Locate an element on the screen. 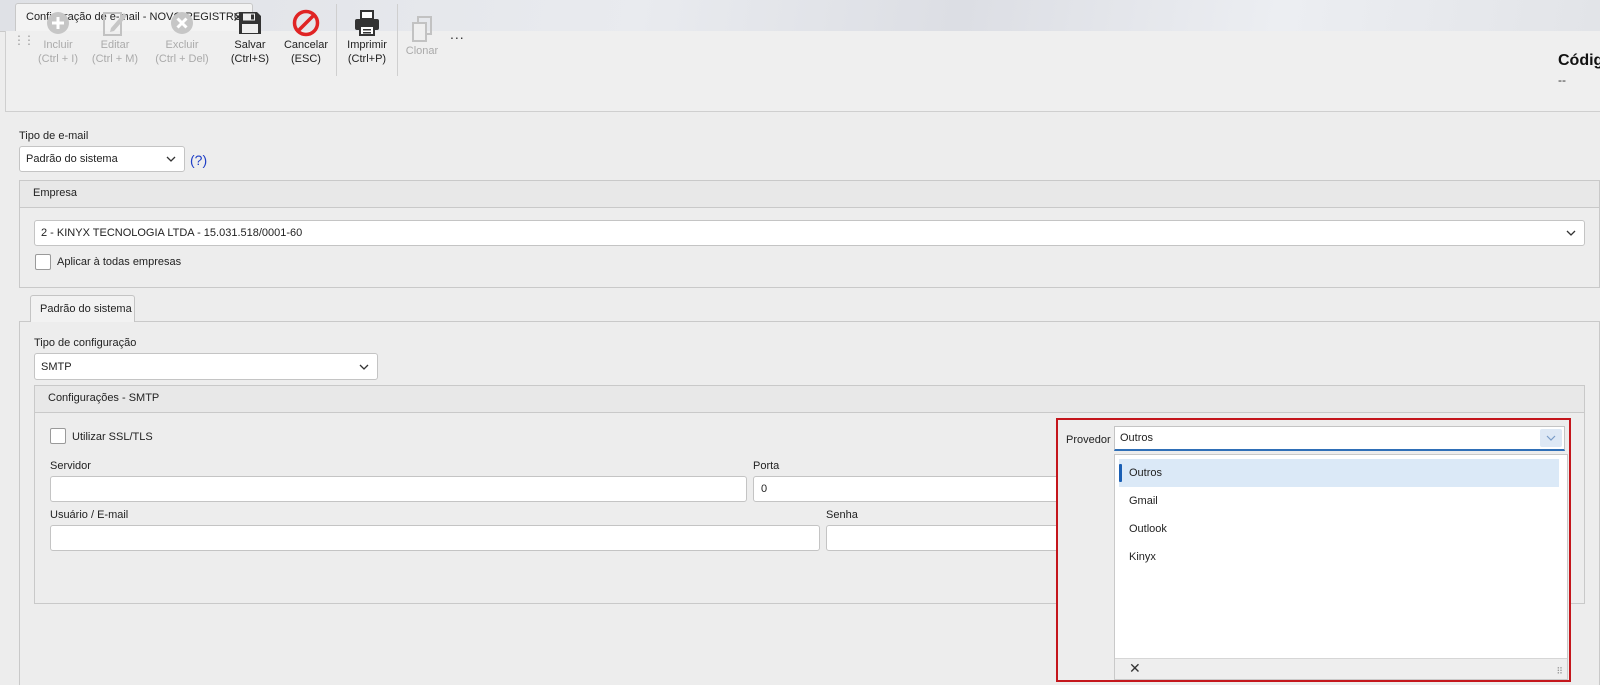  provider-option-kinyx: Kinyx is located at coordinates (1339, 557).